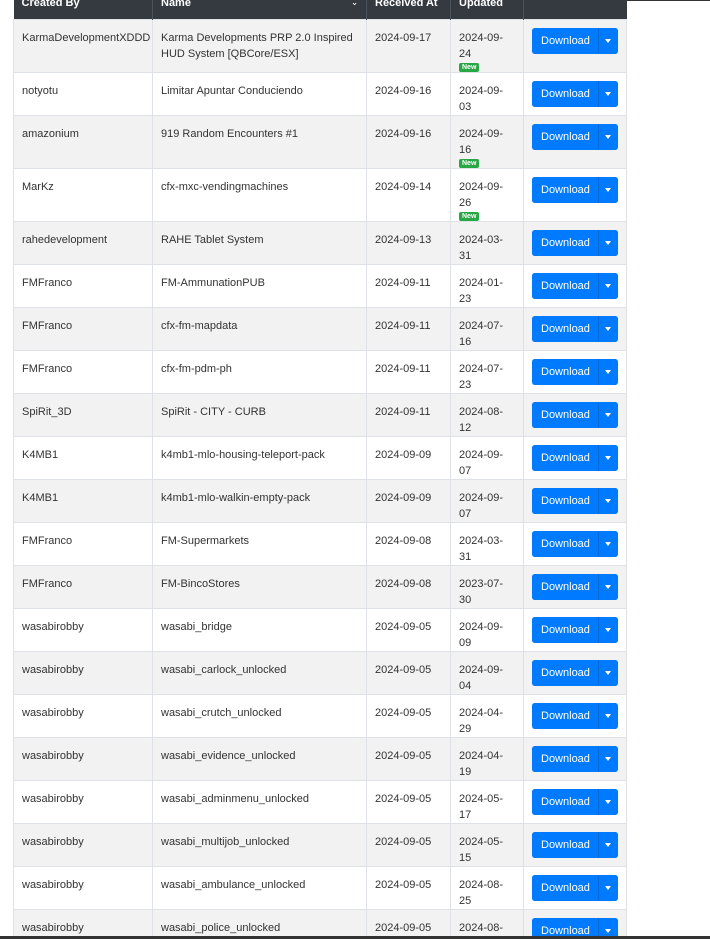 The image size is (710, 939). What do you see at coordinates (259, 844) in the screenshot?
I see `cell-name: wasabi_multijob_unlocked` at bounding box center [259, 844].